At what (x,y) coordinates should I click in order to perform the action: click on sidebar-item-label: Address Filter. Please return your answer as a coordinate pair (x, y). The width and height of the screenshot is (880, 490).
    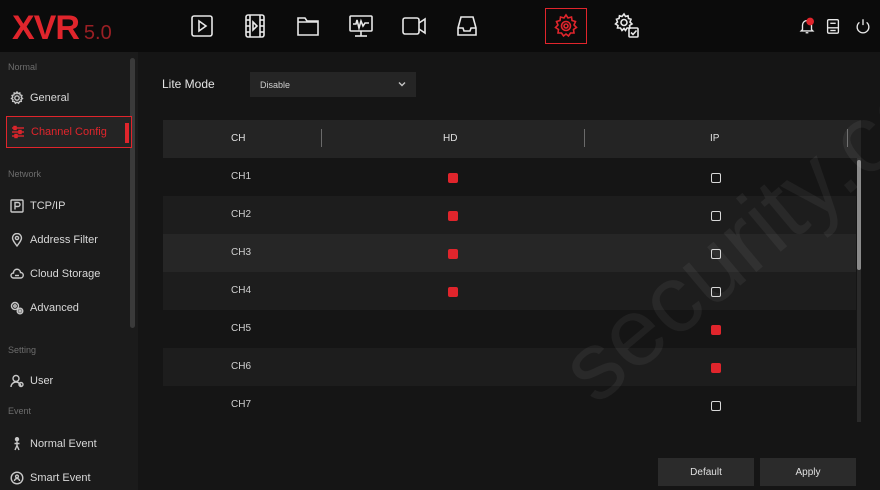
    Looking at the image, I should click on (64, 240).